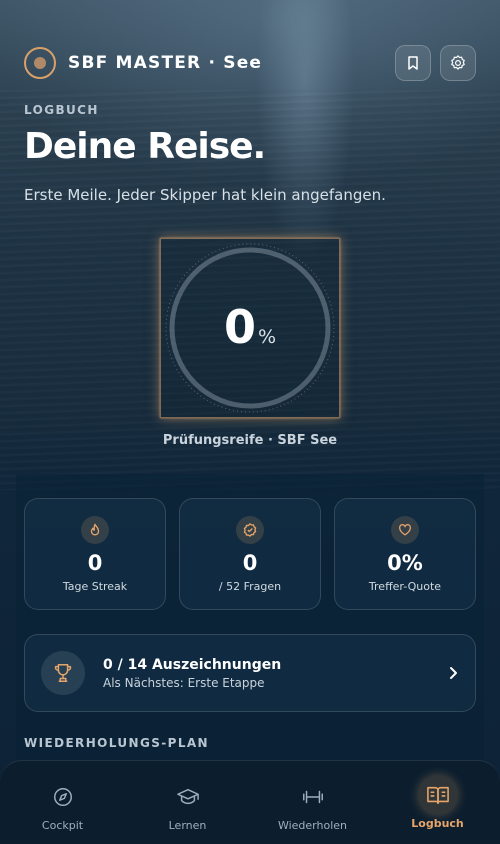  I want to click on stat-card-accuracy: 0% Treffer-Quote, so click(405, 554).